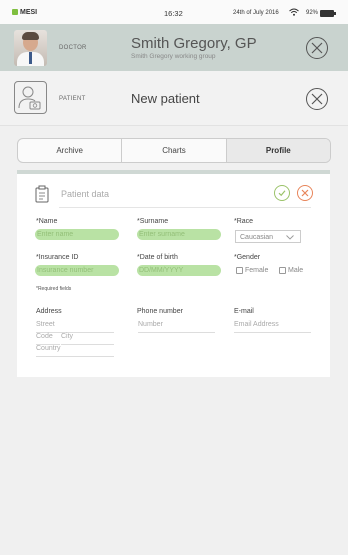  What do you see at coordinates (47, 221) in the screenshot?
I see `name-label: *Name` at bounding box center [47, 221].